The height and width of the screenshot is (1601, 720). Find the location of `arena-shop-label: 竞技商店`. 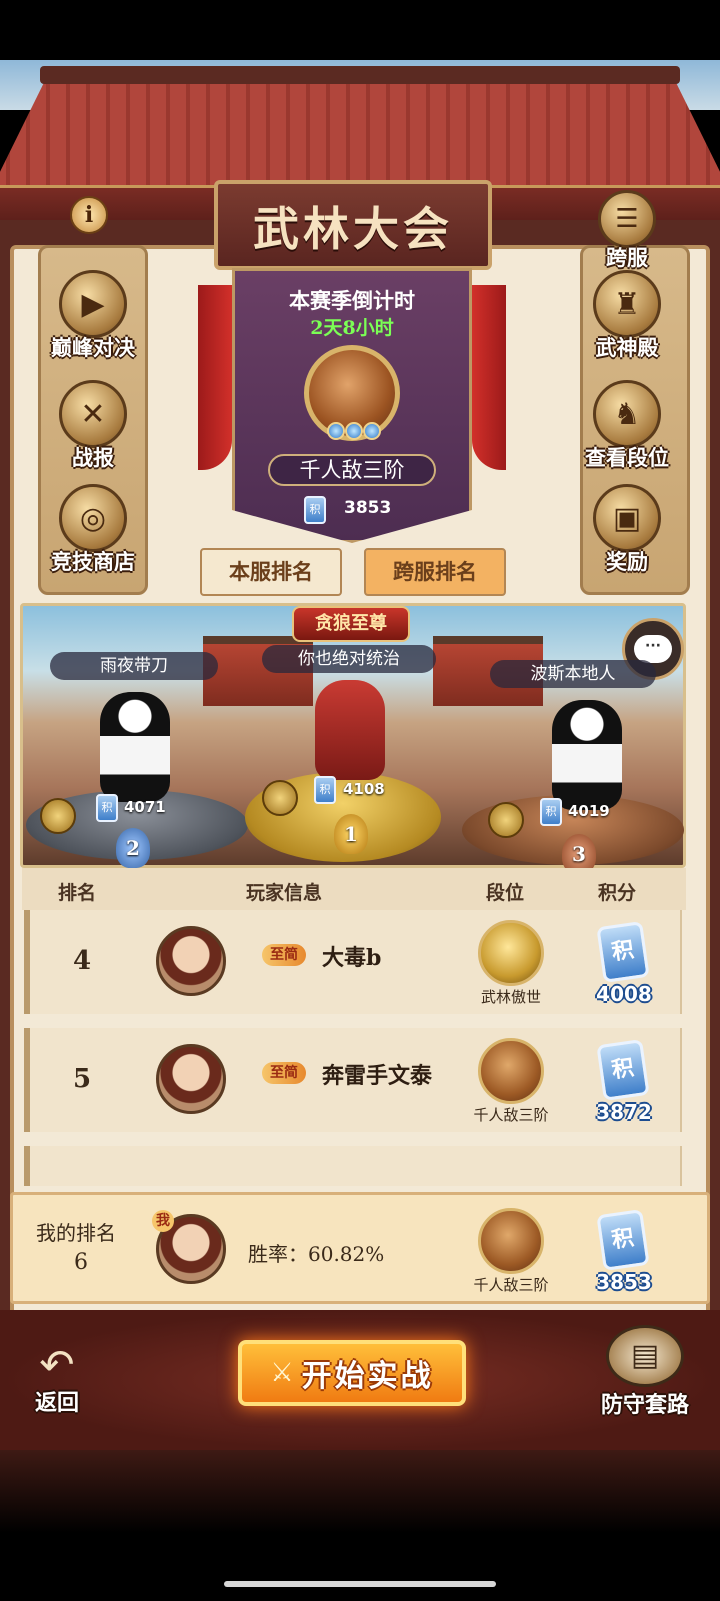

arena-shop-label: 竞技商店 is located at coordinates (93, 561).